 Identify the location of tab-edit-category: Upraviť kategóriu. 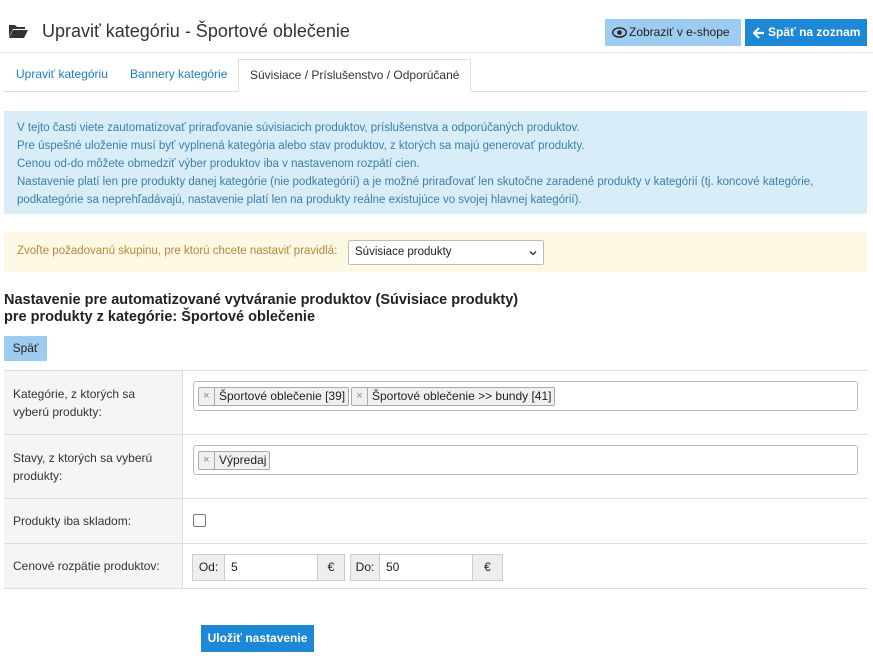
(62, 75).